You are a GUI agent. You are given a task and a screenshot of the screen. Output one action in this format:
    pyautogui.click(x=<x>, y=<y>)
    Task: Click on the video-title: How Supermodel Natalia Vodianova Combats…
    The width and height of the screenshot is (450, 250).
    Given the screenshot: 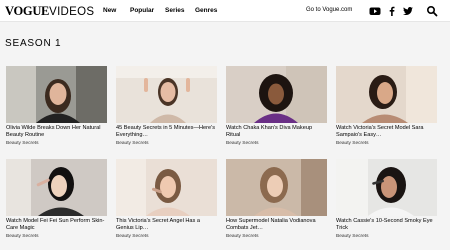 What is the action you would take?
    pyautogui.click(x=276, y=225)
    